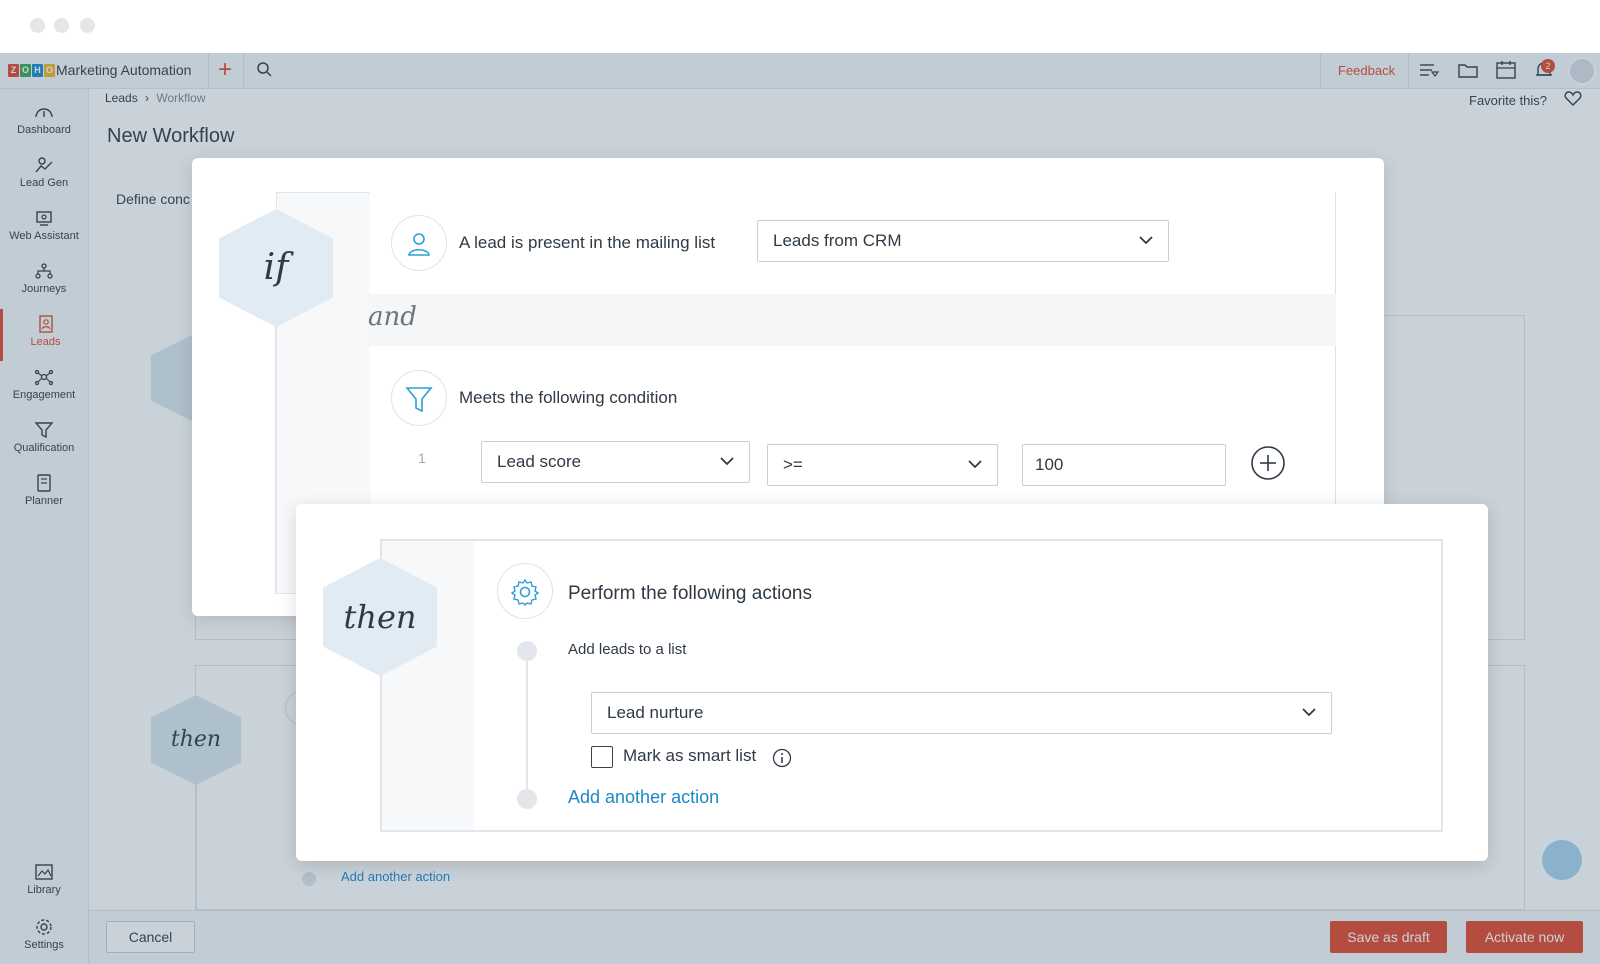  What do you see at coordinates (1124, 465) in the screenshot?
I see `condition-value-input: 100` at bounding box center [1124, 465].